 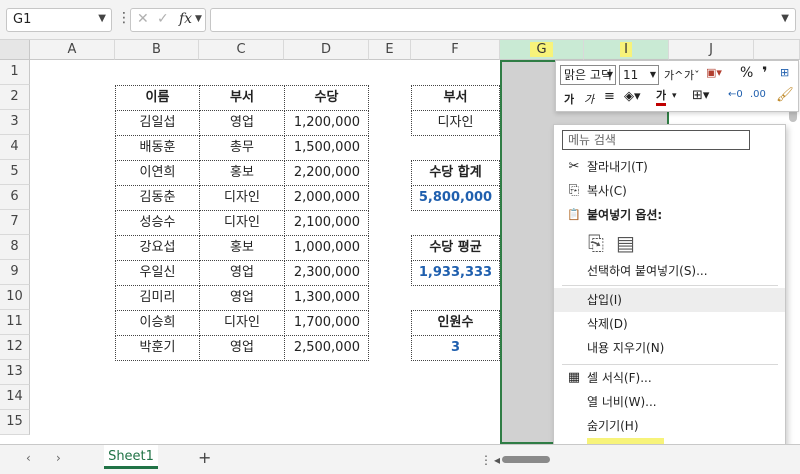 I want to click on table-cell: 김동춘, so click(x=157, y=198).